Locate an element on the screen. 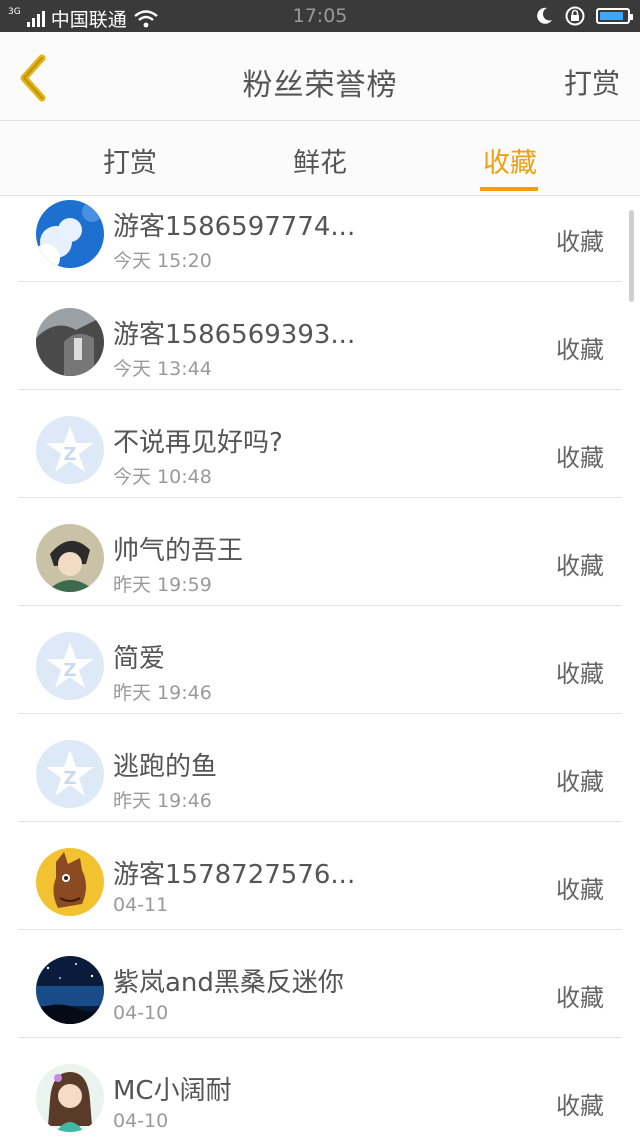 The image size is (640, 1138). action-time: 昨天 19:59 is located at coordinates (162, 585).